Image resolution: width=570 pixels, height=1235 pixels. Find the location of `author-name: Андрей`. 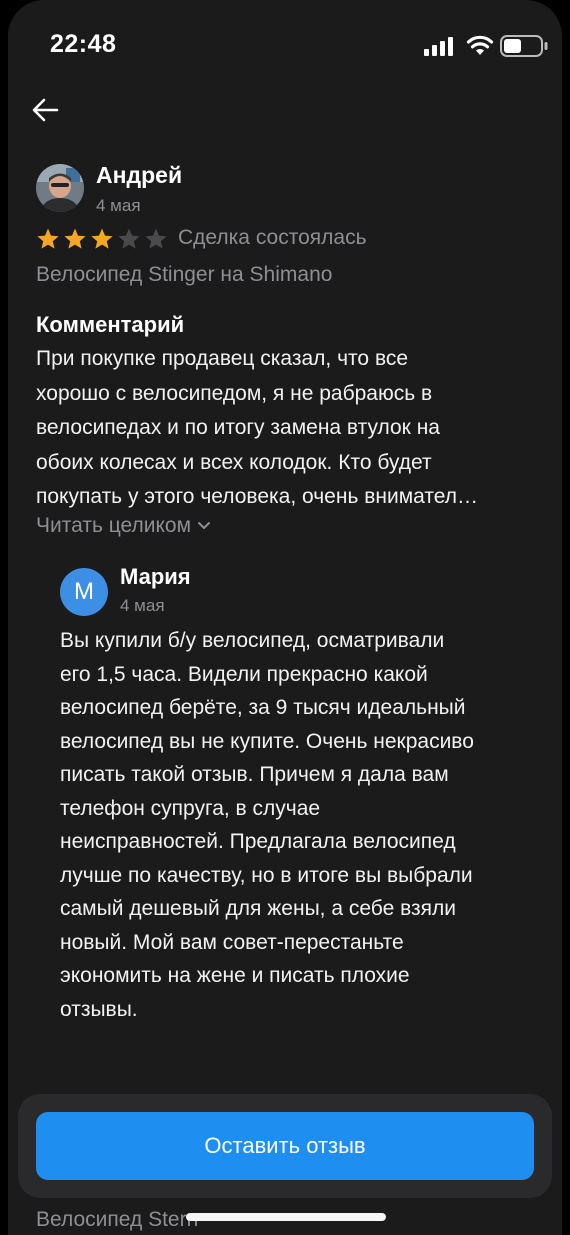

author-name: Андрей is located at coordinates (139, 175).